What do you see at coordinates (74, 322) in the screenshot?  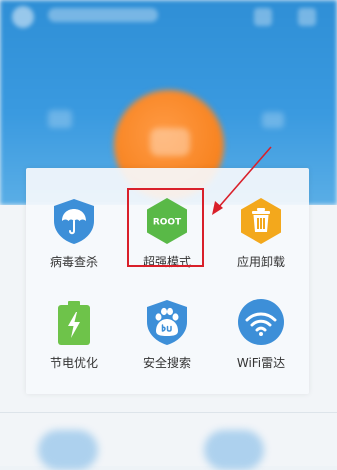 I see `battery-charging-icon` at bounding box center [74, 322].